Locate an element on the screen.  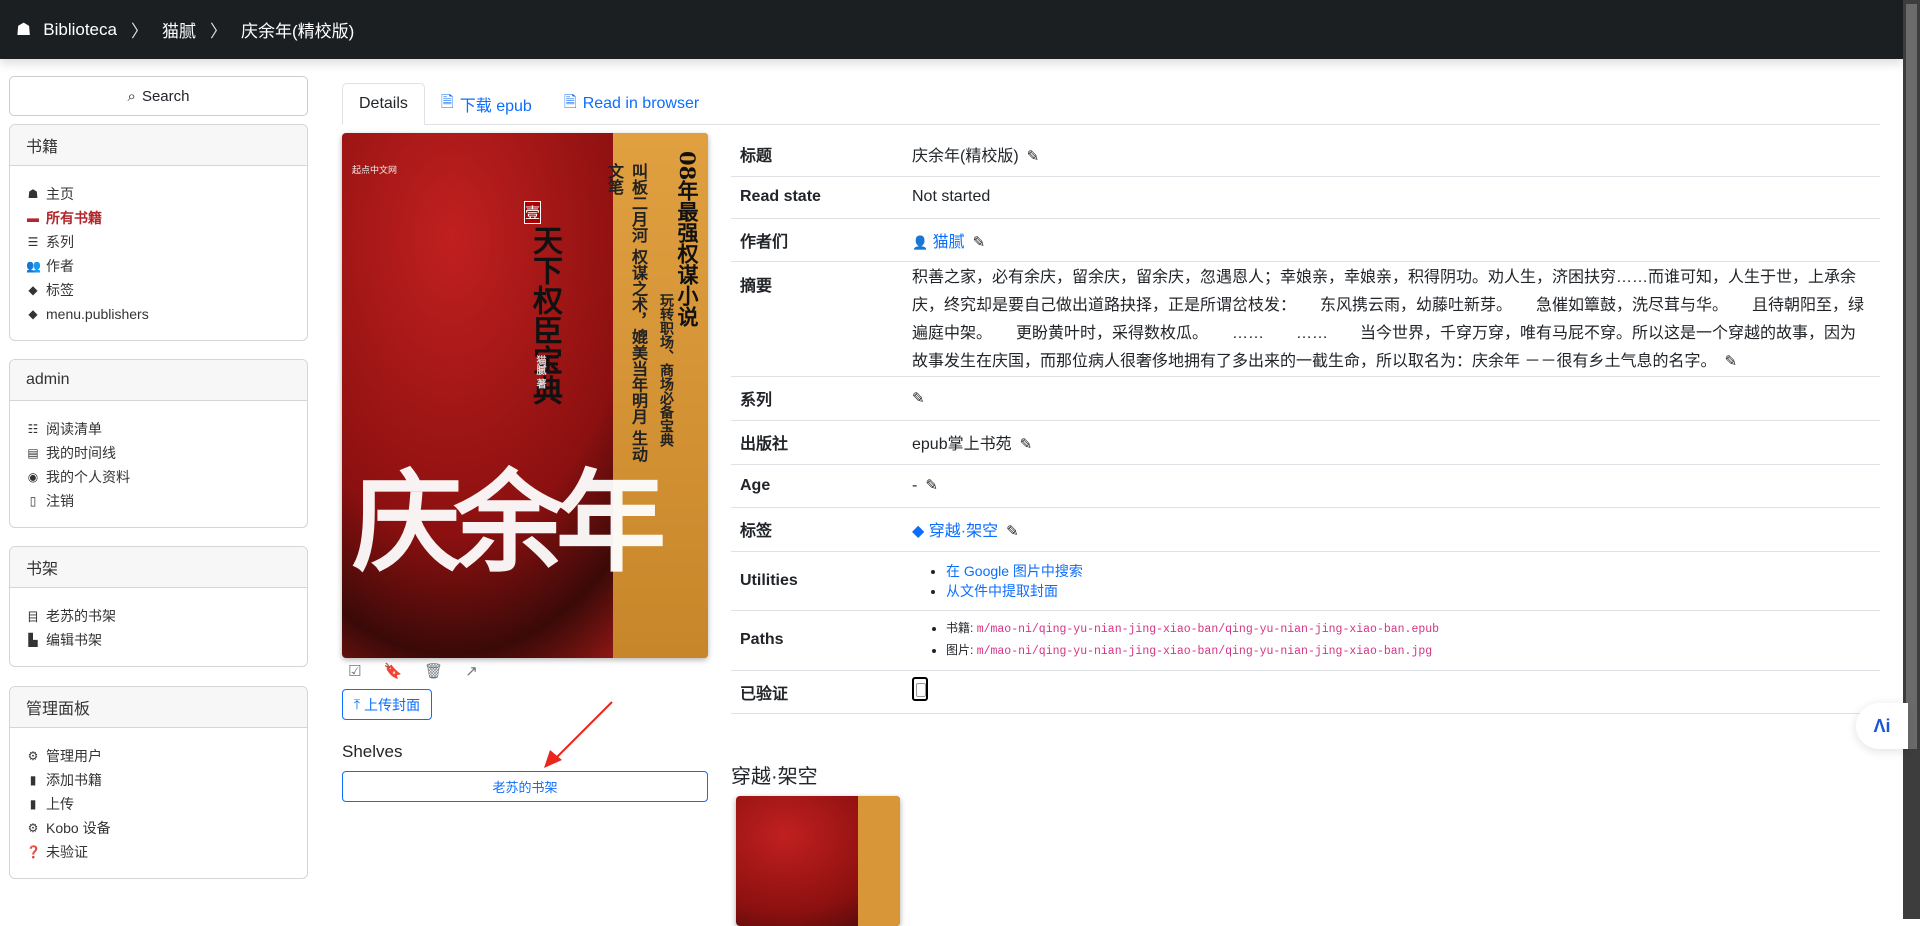
cover-actions: ☑ 🔖 🗑 ↗ is located at coordinates (413, 671).